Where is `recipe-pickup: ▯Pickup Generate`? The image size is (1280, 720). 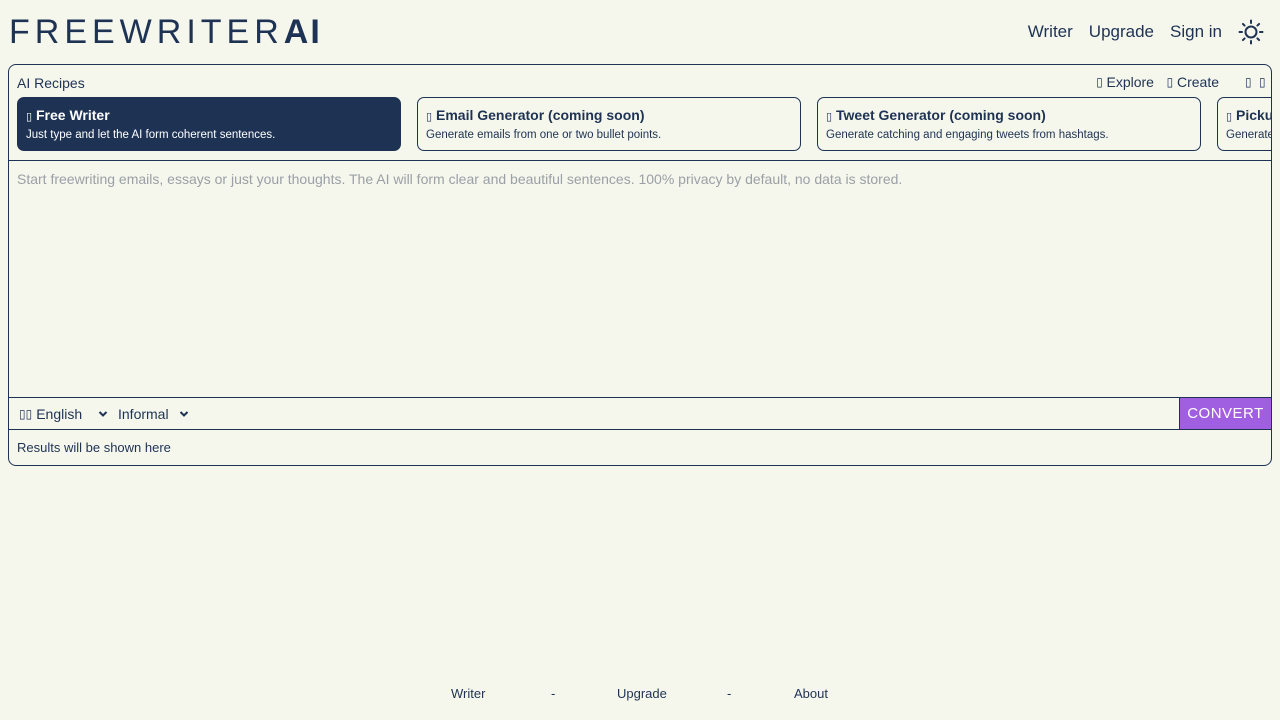
recipe-pickup: ▯Pickup Generate is located at coordinates (1244, 124).